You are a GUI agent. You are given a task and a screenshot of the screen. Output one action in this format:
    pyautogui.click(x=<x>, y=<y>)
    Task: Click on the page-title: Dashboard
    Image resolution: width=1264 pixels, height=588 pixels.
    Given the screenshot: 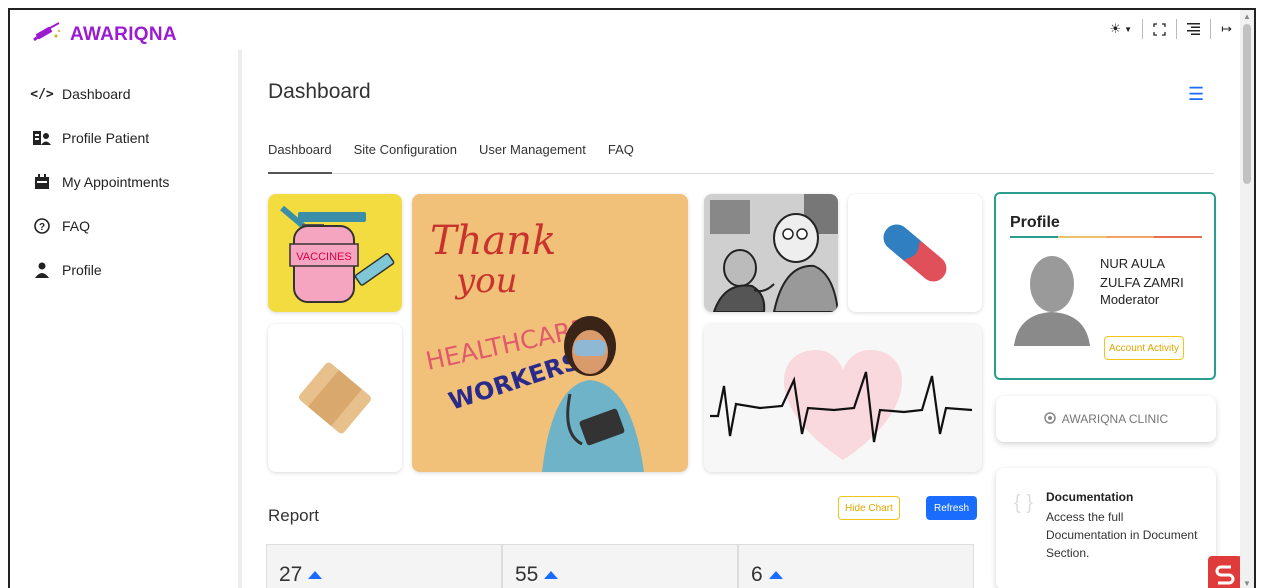 What is the action you would take?
    pyautogui.click(x=319, y=91)
    